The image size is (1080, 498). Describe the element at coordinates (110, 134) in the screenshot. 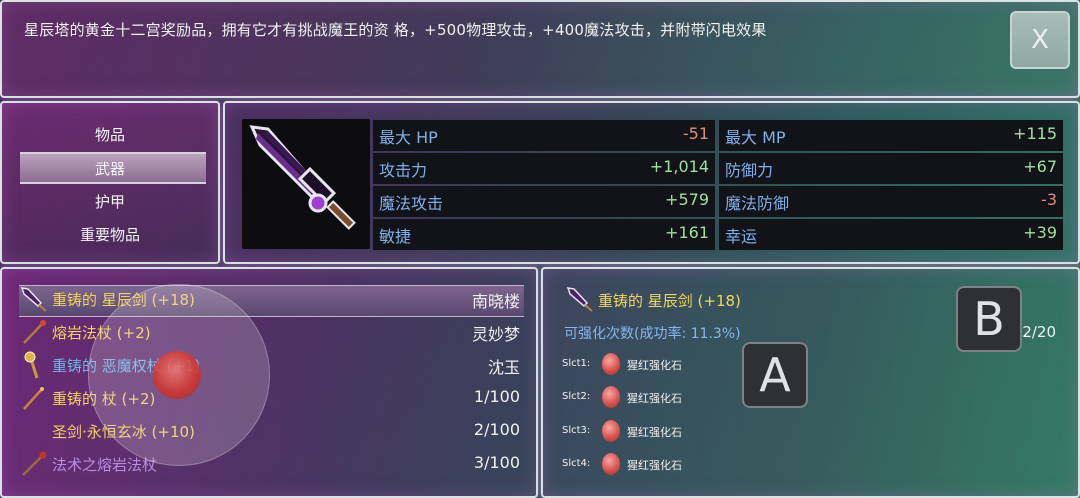

I see `category-items: 物品` at that location.